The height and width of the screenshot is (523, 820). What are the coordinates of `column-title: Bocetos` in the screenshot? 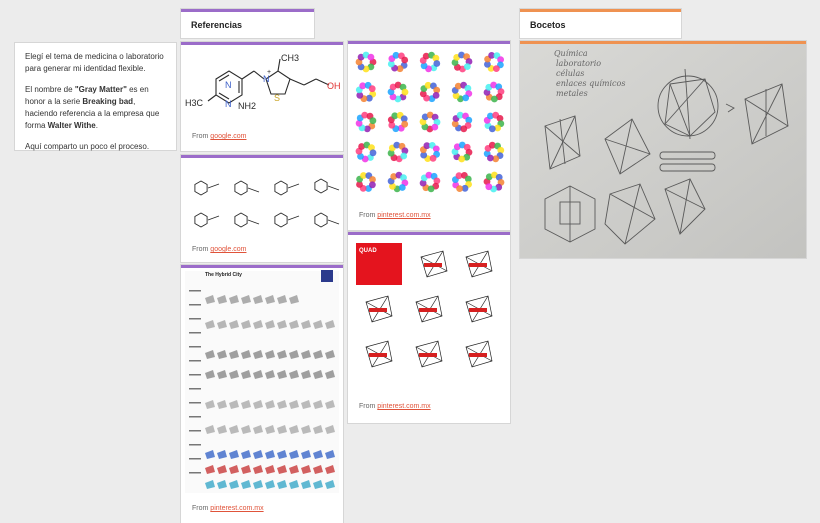 It's located at (548, 25).